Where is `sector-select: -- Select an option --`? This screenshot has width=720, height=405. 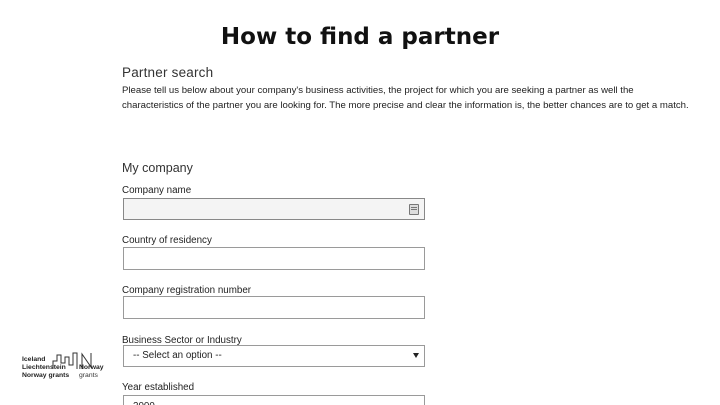
sector-select: -- Select an option -- is located at coordinates (274, 356).